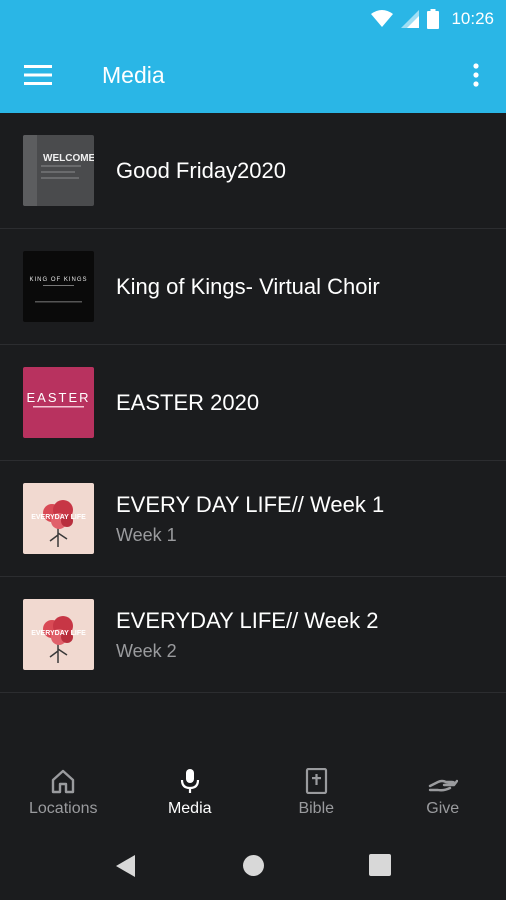  I want to click on signal-icon, so click(410, 18).